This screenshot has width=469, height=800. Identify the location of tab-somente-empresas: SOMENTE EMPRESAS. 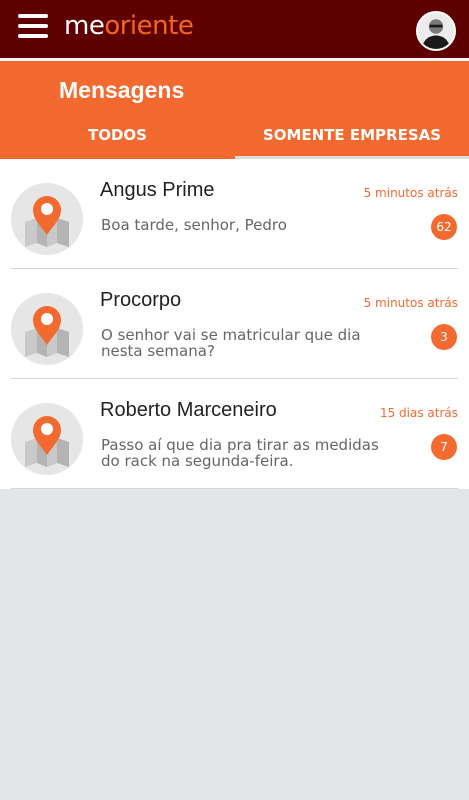
(352, 141).